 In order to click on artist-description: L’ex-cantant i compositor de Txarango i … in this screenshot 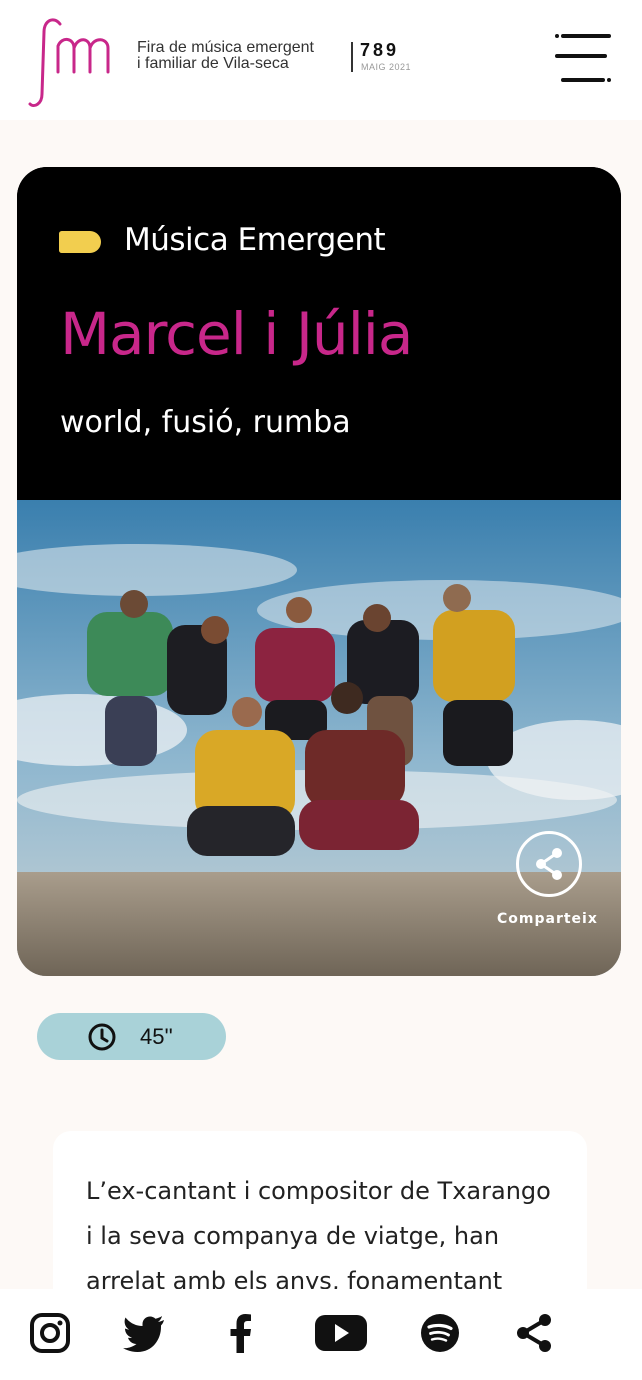, I will do `click(331, 1236)`.